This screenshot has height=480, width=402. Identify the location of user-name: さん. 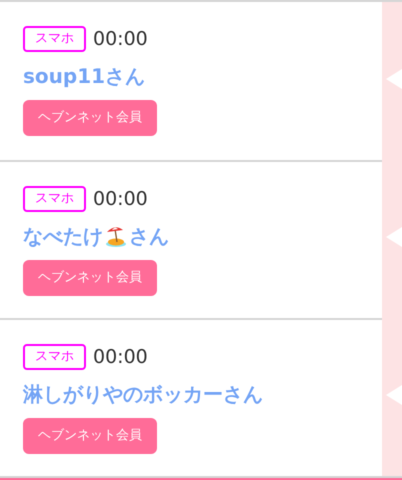
(149, 236).